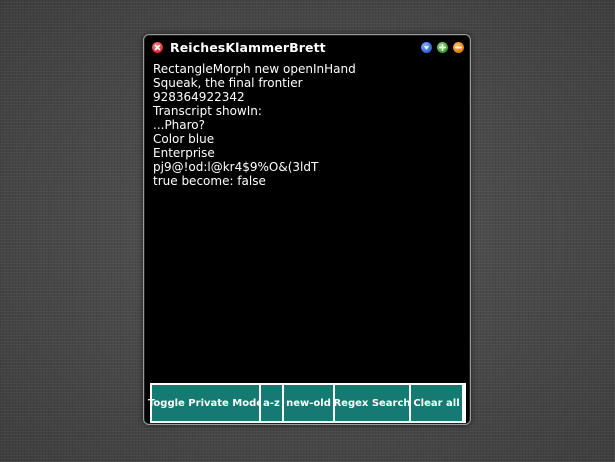 This screenshot has width=615, height=462. What do you see at coordinates (248, 47) in the screenshot?
I see `window-title: ReichesKlammerBrett` at bounding box center [248, 47].